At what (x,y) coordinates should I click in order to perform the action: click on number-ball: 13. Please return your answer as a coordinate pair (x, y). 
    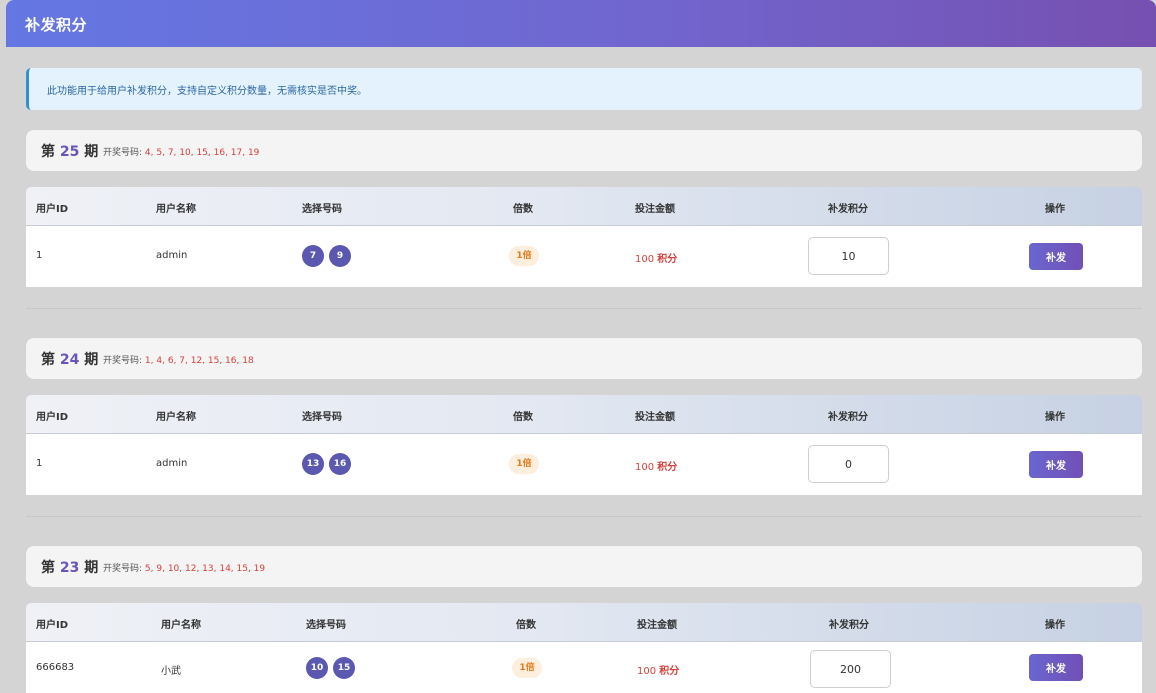
    Looking at the image, I should click on (313, 464).